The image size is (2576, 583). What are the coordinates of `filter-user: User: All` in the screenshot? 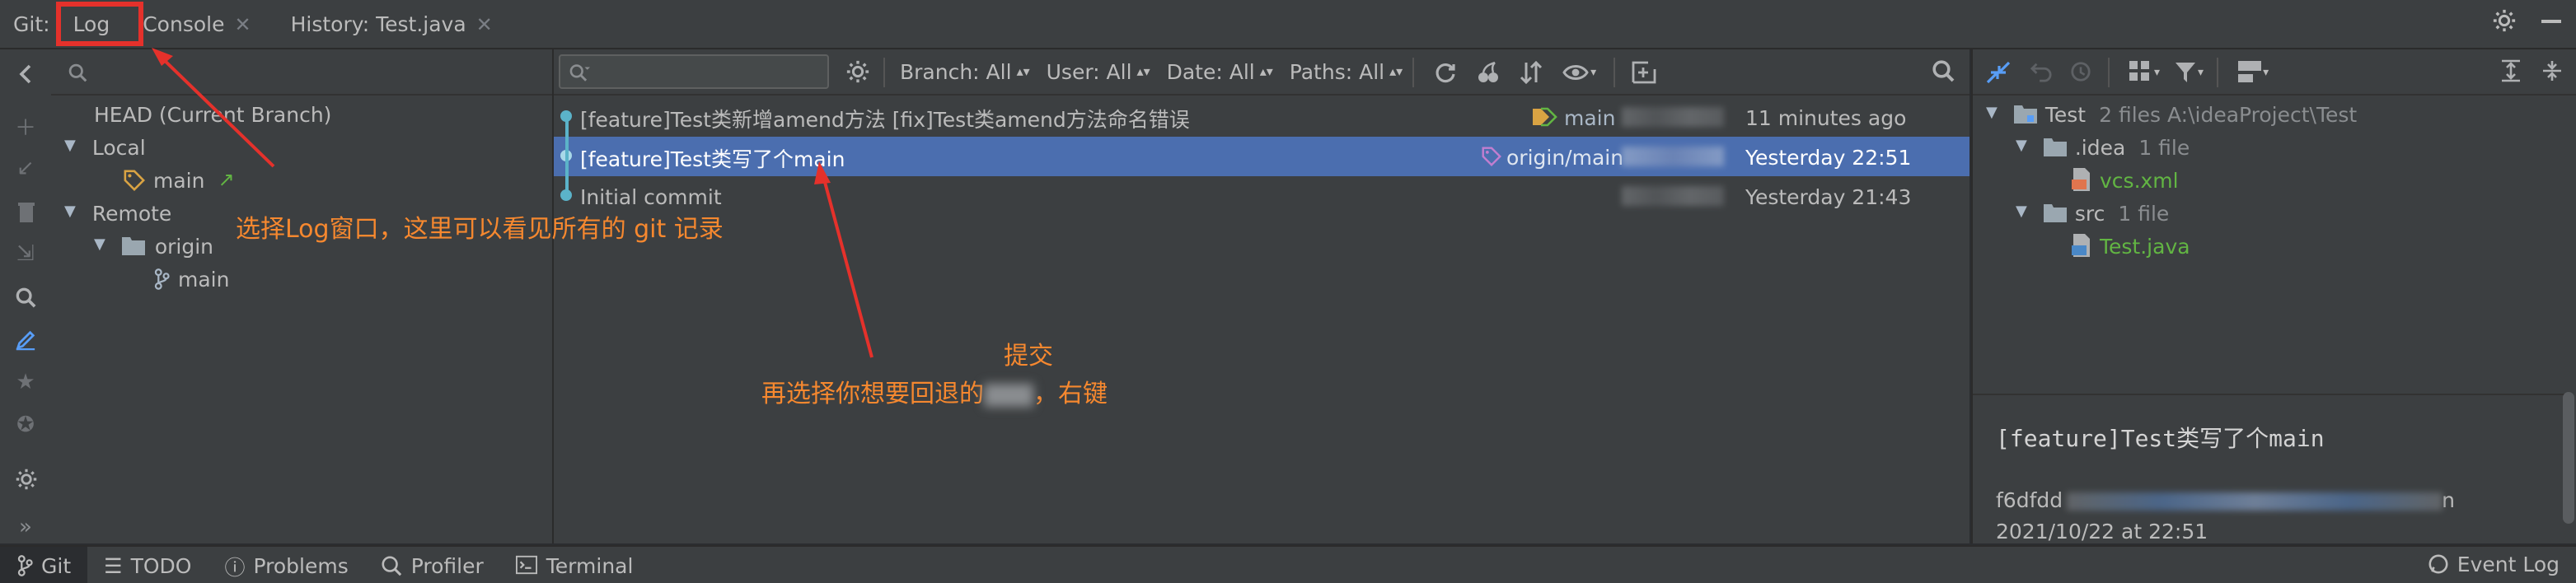 It's located at (1089, 71).